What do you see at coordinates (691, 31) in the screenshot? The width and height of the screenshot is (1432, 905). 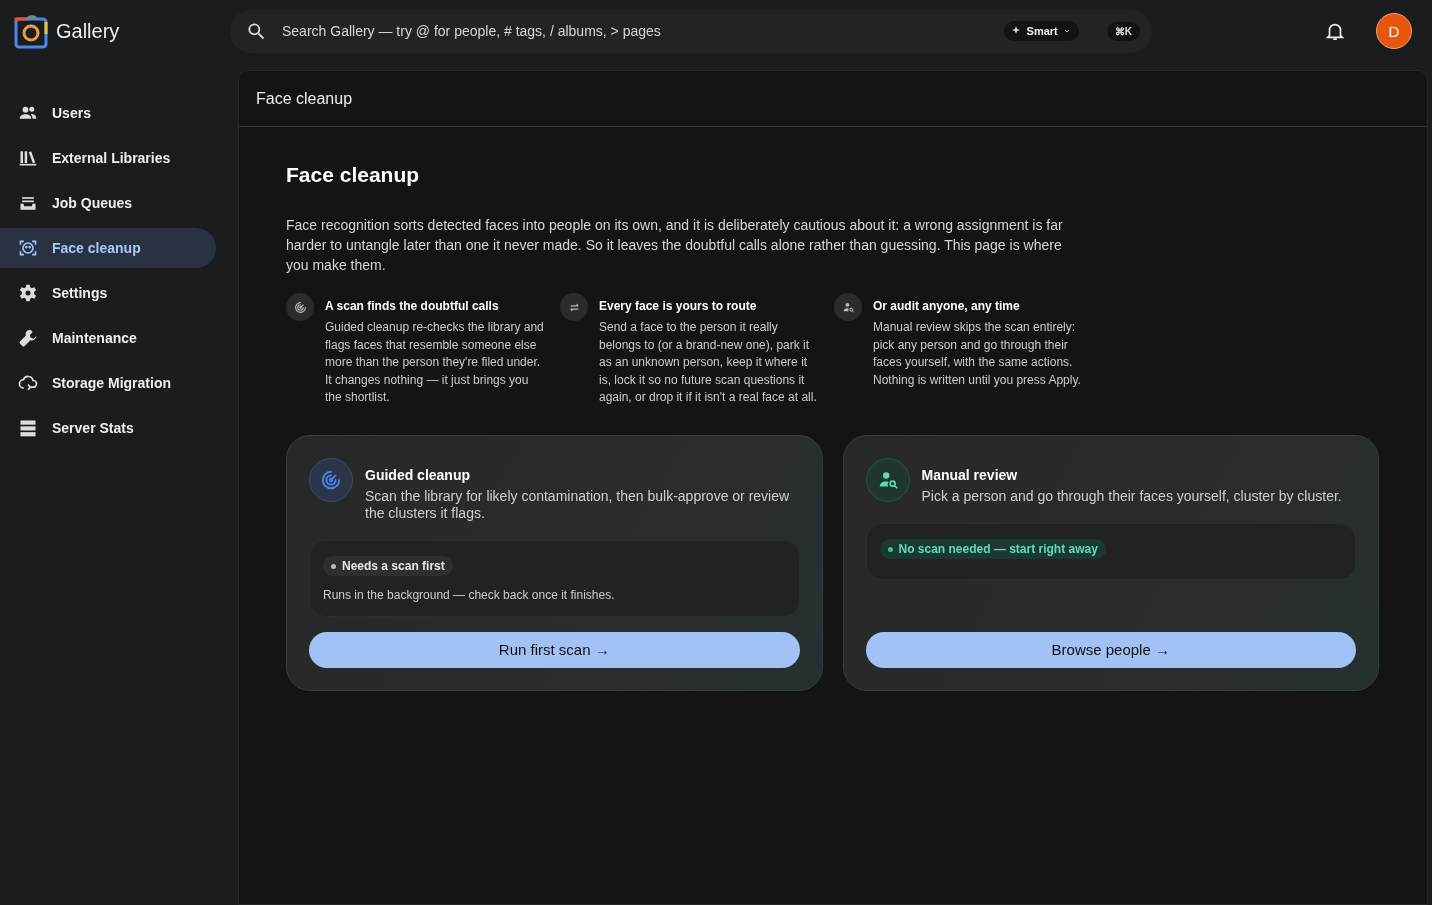 I see `search-field: Search Gallery — try @ for people, # tags, / albums, > pages Smart ⌘K` at bounding box center [691, 31].